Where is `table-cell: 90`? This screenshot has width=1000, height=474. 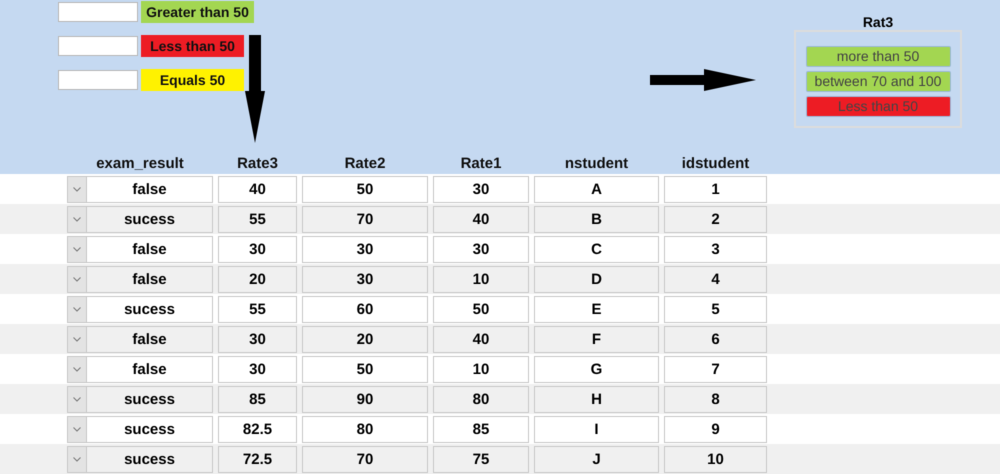
table-cell: 90 is located at coordinates (365, 399).